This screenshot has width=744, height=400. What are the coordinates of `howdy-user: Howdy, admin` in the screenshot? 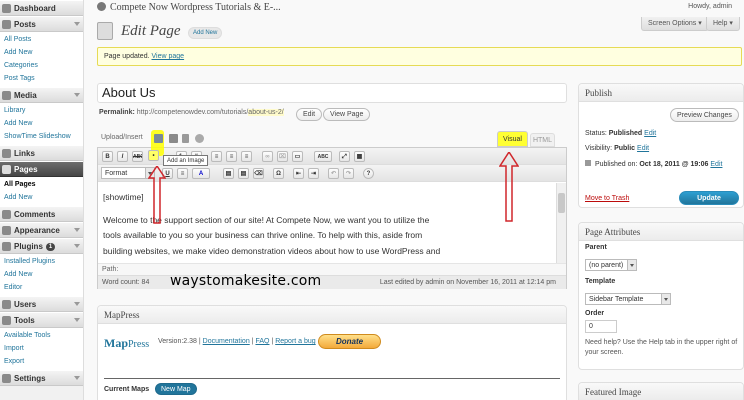 It's located at (710, 6).